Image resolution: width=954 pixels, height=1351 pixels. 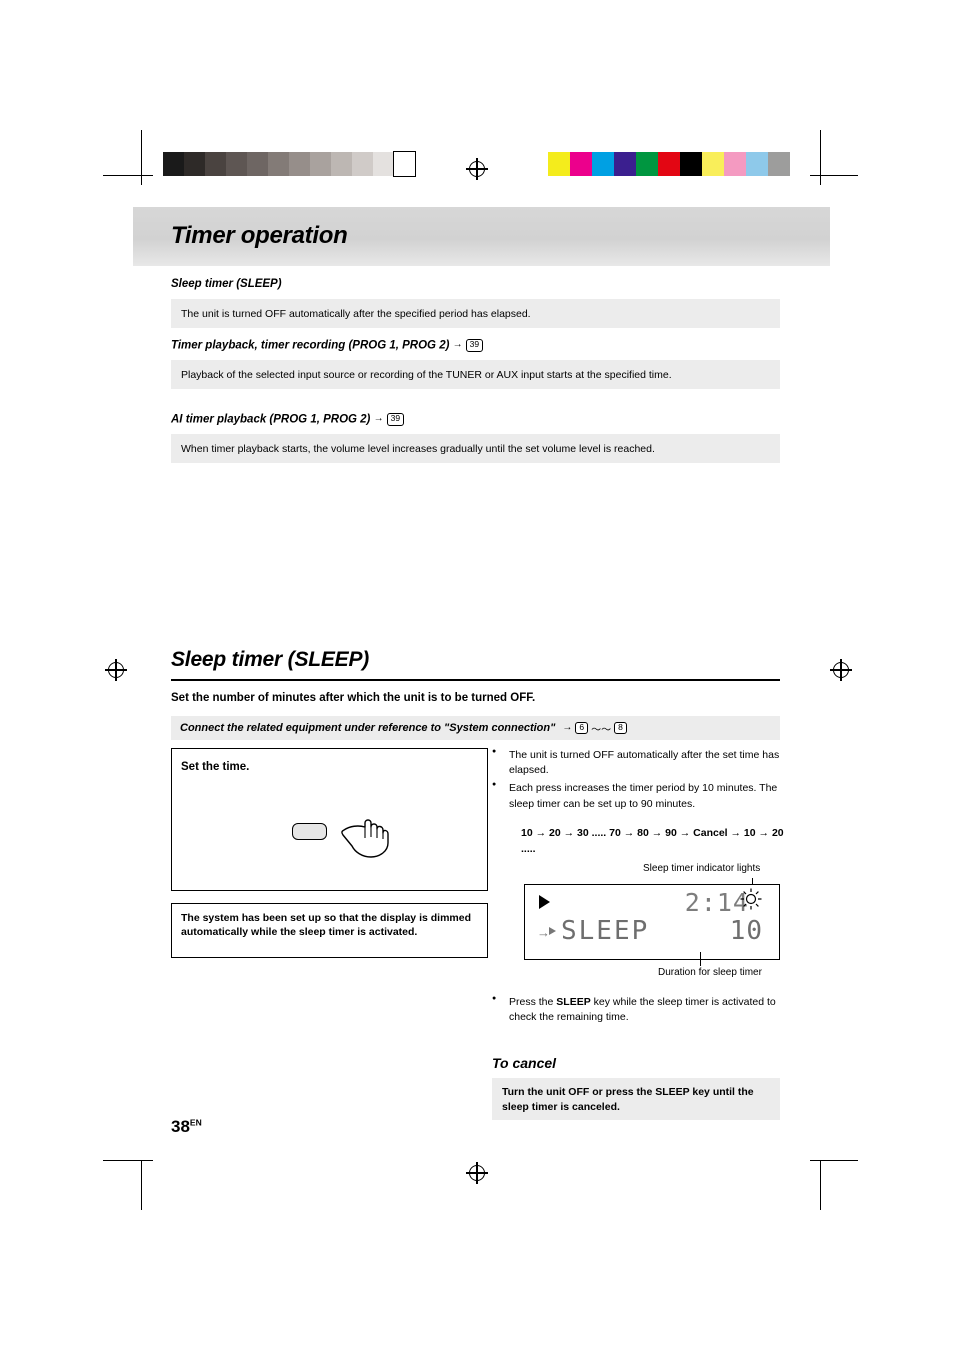 I want to click on page-reference-39-b: → 39, so click(x=389, y=419).